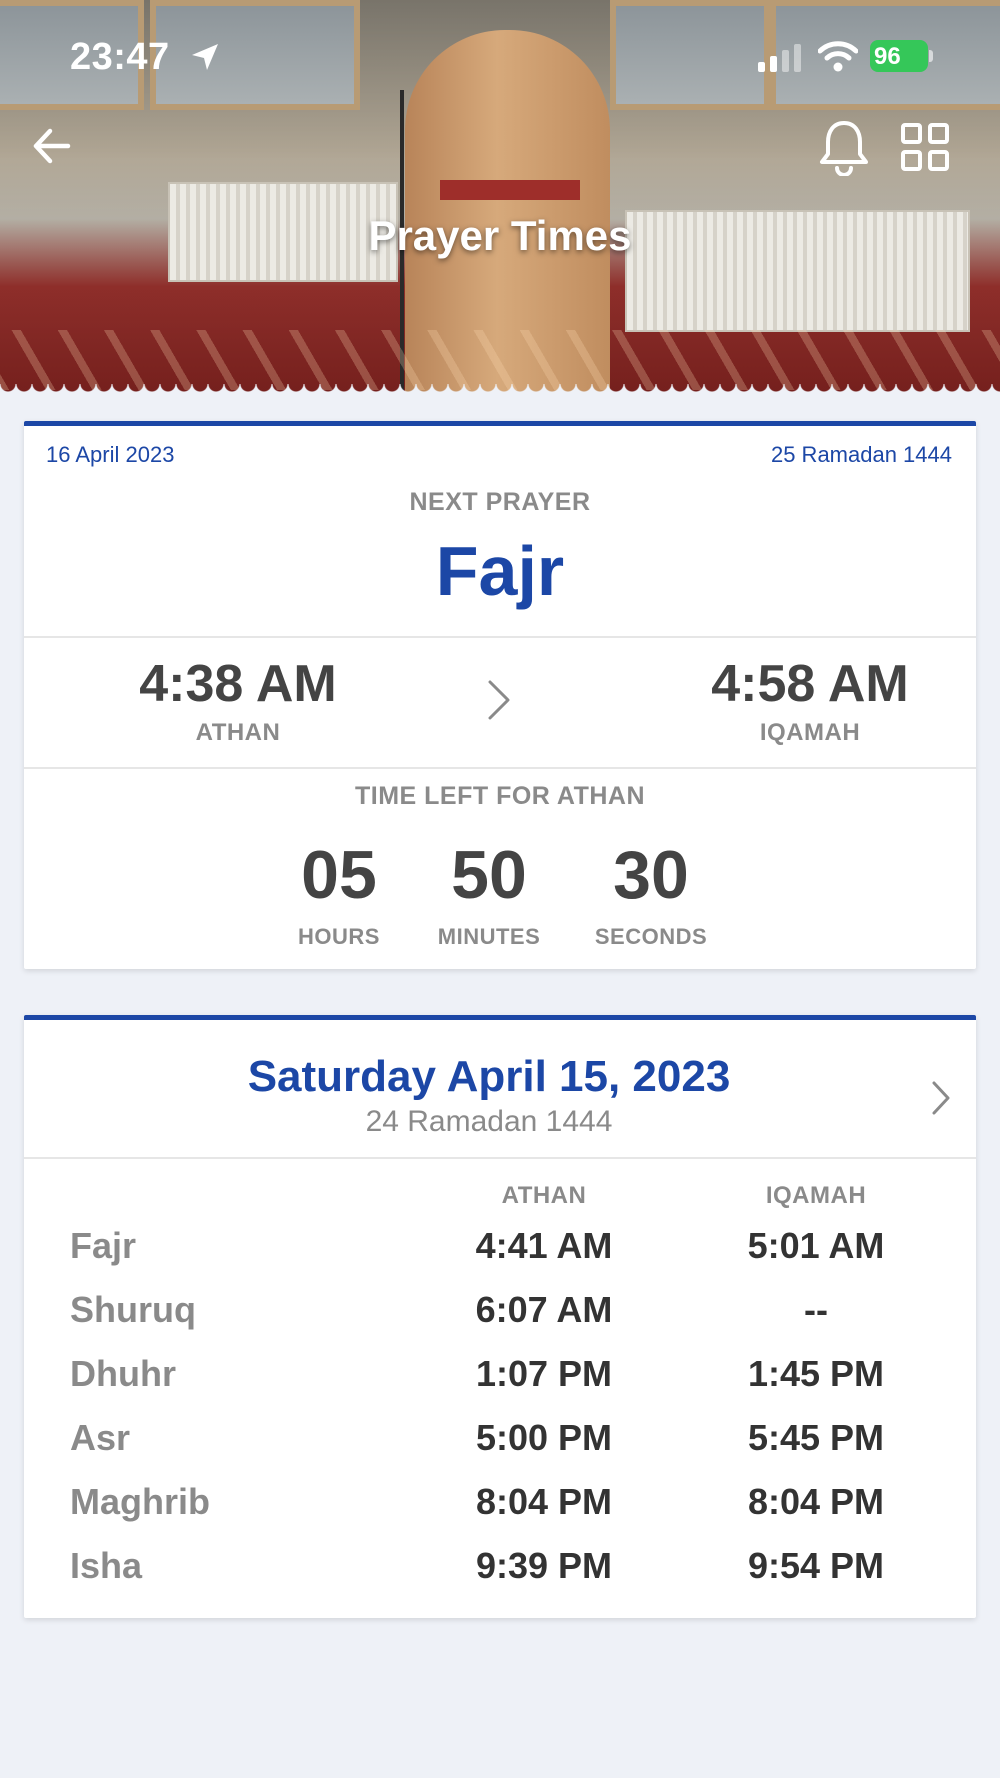 The image size is (1000, 1778). Describe the element at coordinates (123, 1373) in the screenshot. I see `prayer-name: Dhuhr` at that location.